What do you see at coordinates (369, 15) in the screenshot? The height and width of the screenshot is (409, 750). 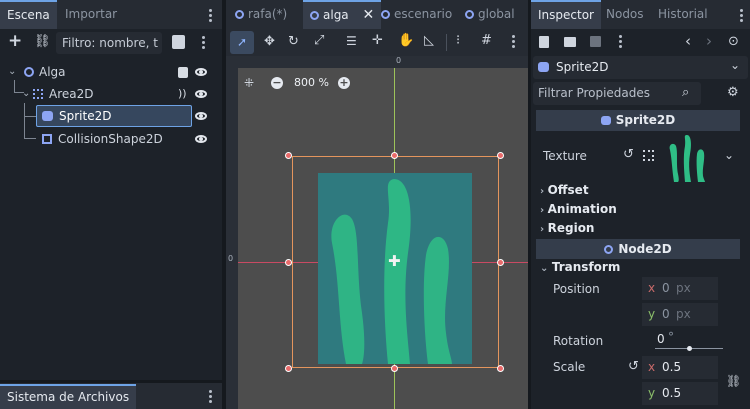 I see `close-tab-icon: ✕` at bounding box center [369, 15].